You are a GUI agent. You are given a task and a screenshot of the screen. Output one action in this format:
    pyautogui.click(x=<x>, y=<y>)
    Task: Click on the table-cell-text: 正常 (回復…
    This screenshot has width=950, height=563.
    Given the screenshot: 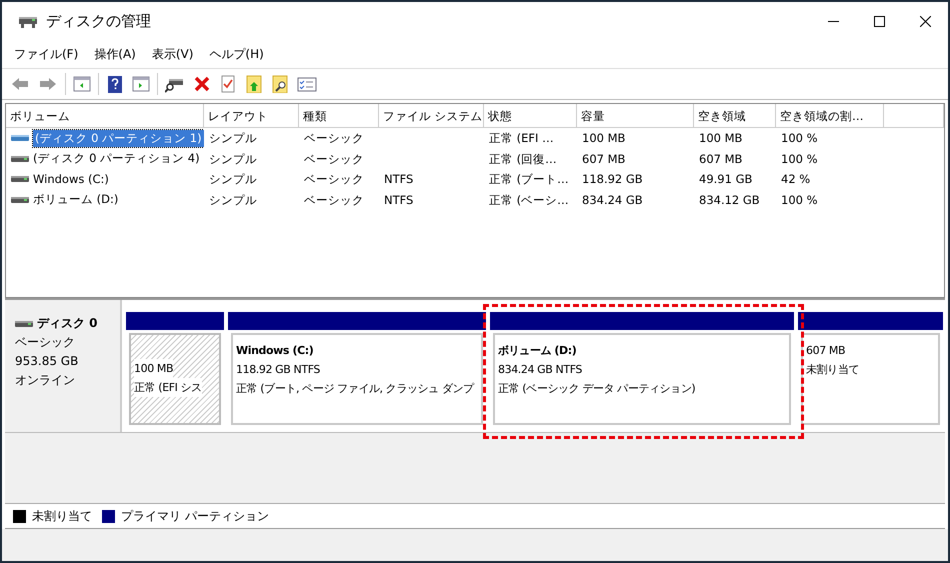 What is the action you would take?
    pyautogui.click(x=523, y=159)
    